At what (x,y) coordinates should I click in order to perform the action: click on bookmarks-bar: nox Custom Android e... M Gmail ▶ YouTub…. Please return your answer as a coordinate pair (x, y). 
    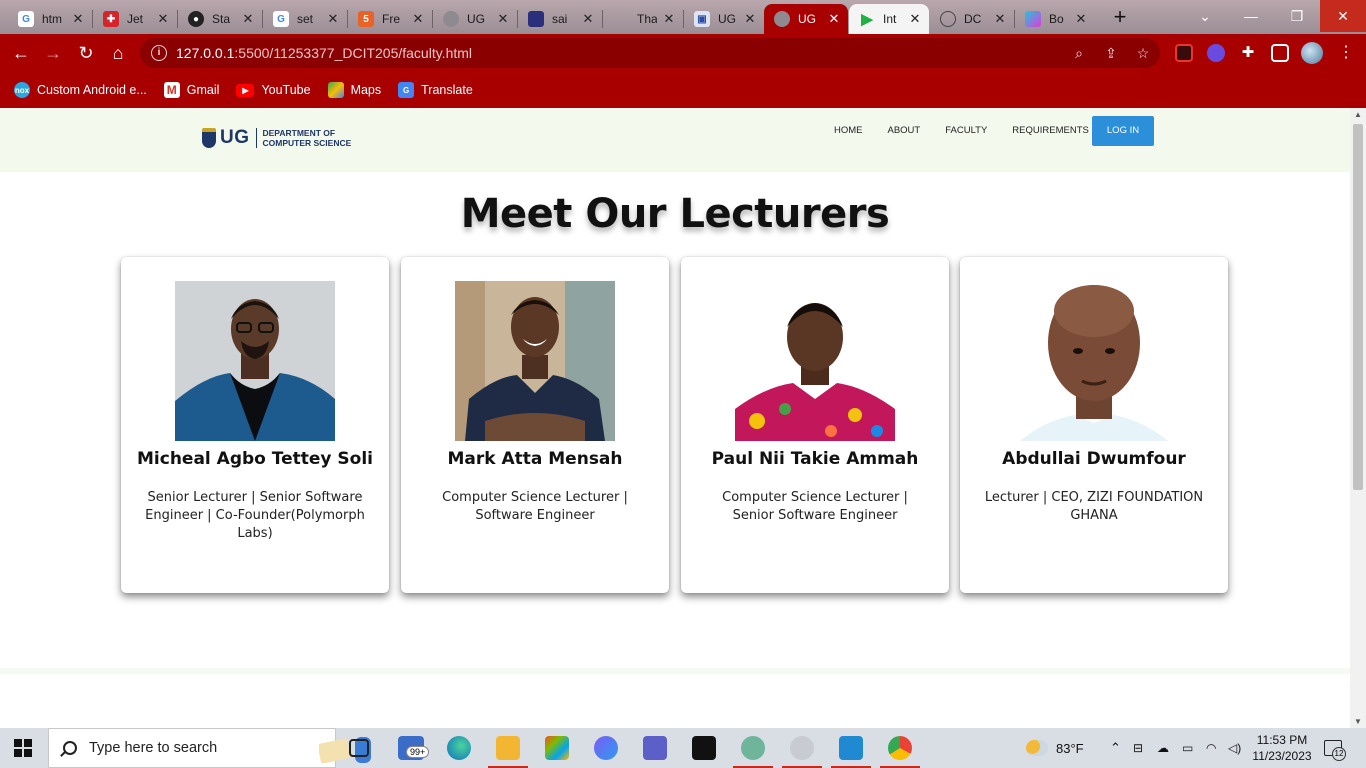
    Looking at the image, I should click on (683, 90).